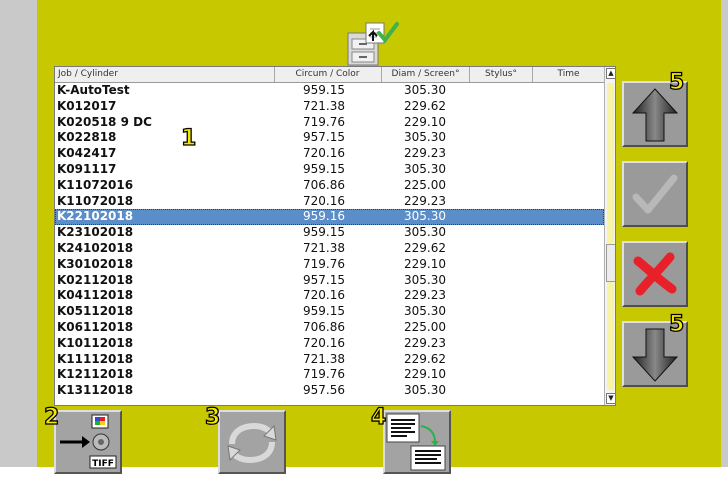 Image resolution: width=728 pixels, height=481 pixels. What do you see at coordinates (329, 328) in the screenshot?
I see `table-row: K06112018 706.86 225.00` at bounding box center [329, 328].